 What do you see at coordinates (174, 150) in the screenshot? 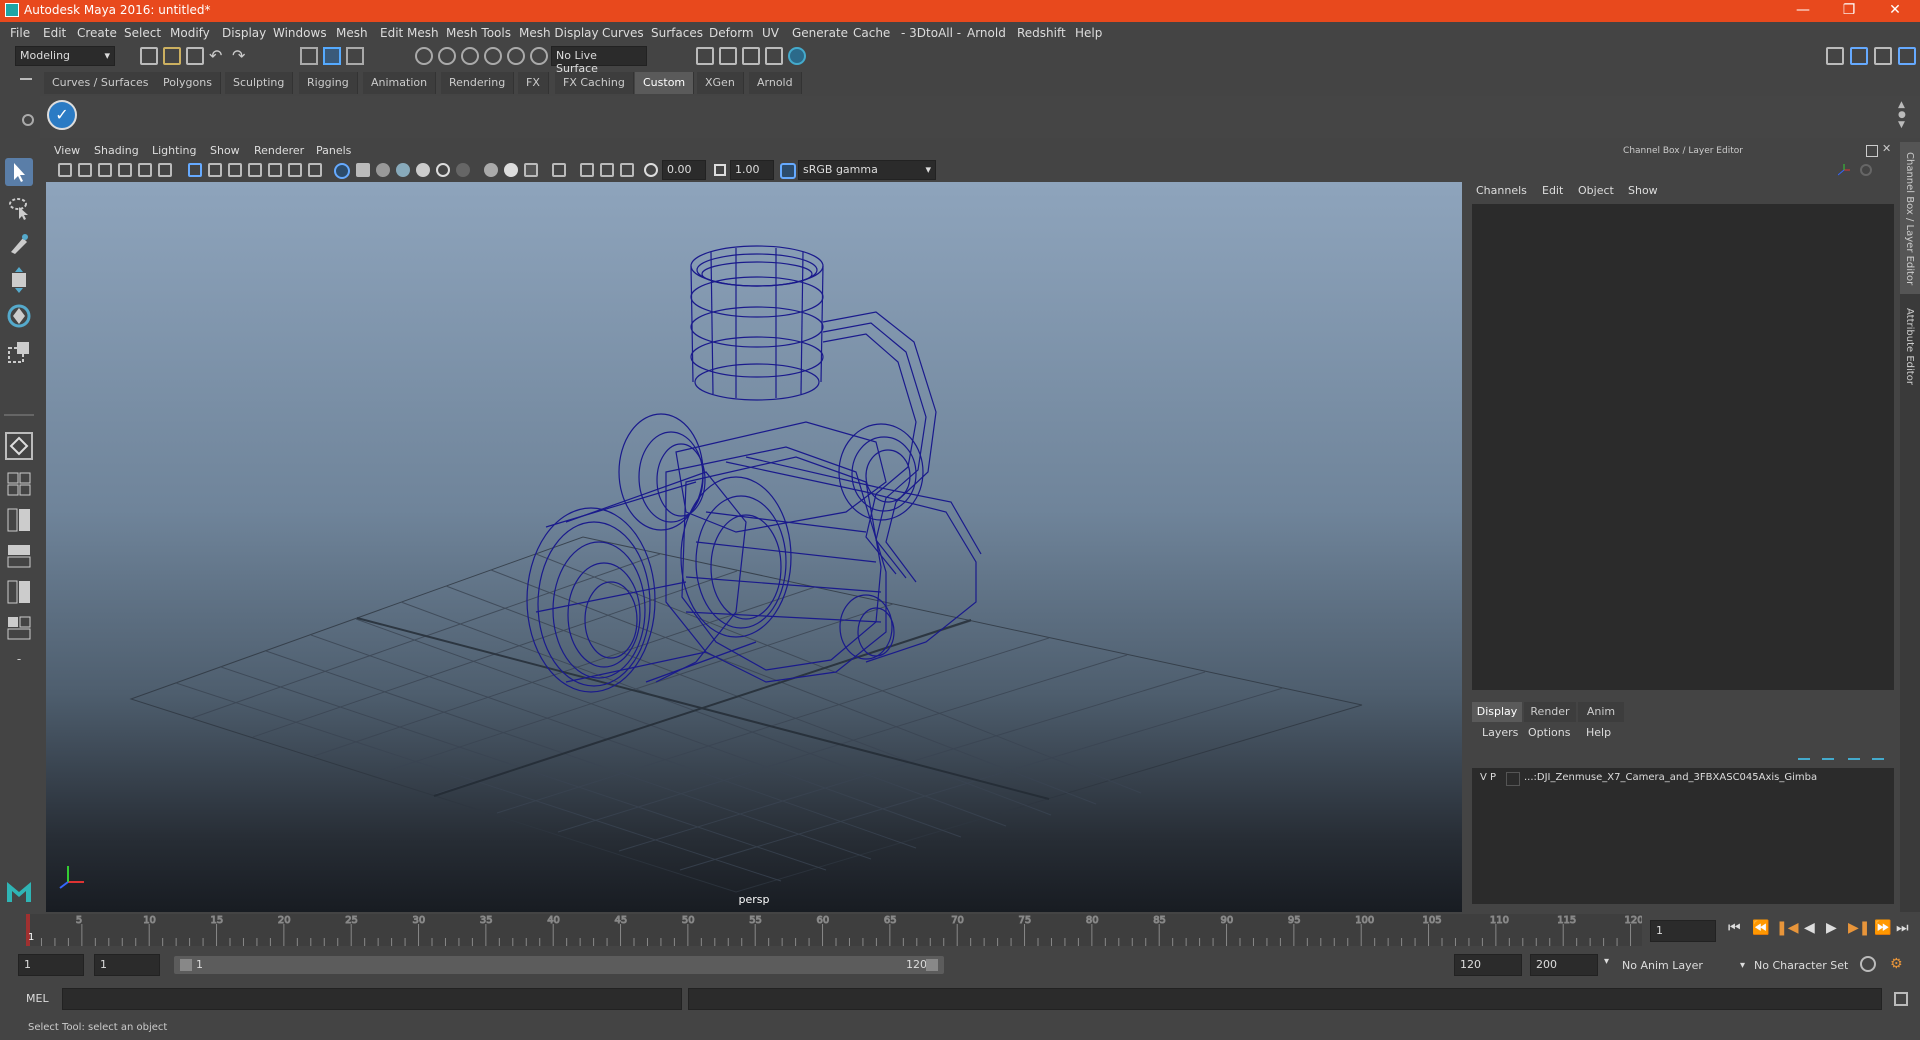
I see `vp-menu-lighting: Lighting` at bounding box center [174, 150].